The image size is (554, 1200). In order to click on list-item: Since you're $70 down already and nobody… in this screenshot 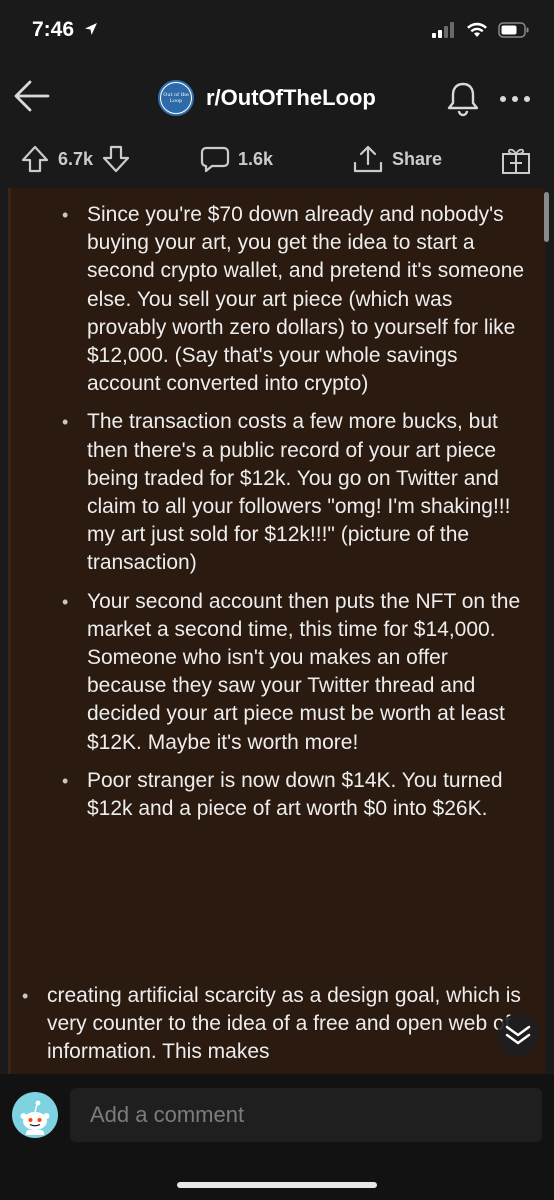, I will do `click(294, 299)`.